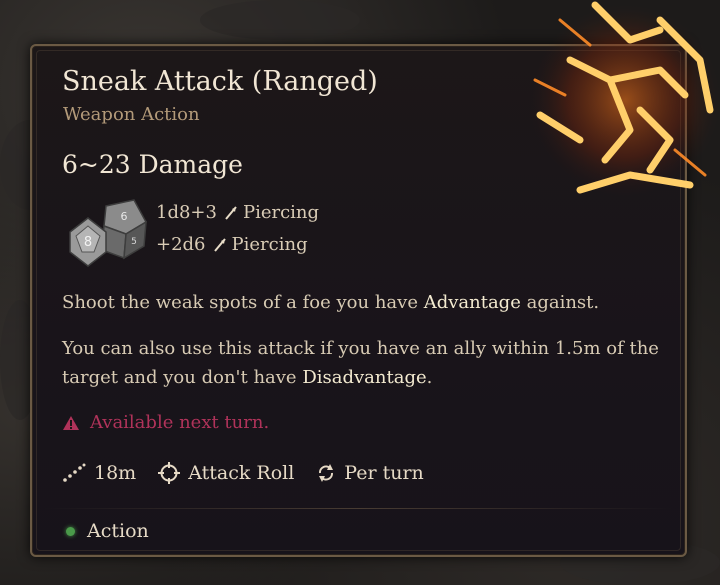  Describe the element at coordinates (243, 302) in the screenshot. I see `description-text: Shoot the weak spots of a foe you have` at that location.